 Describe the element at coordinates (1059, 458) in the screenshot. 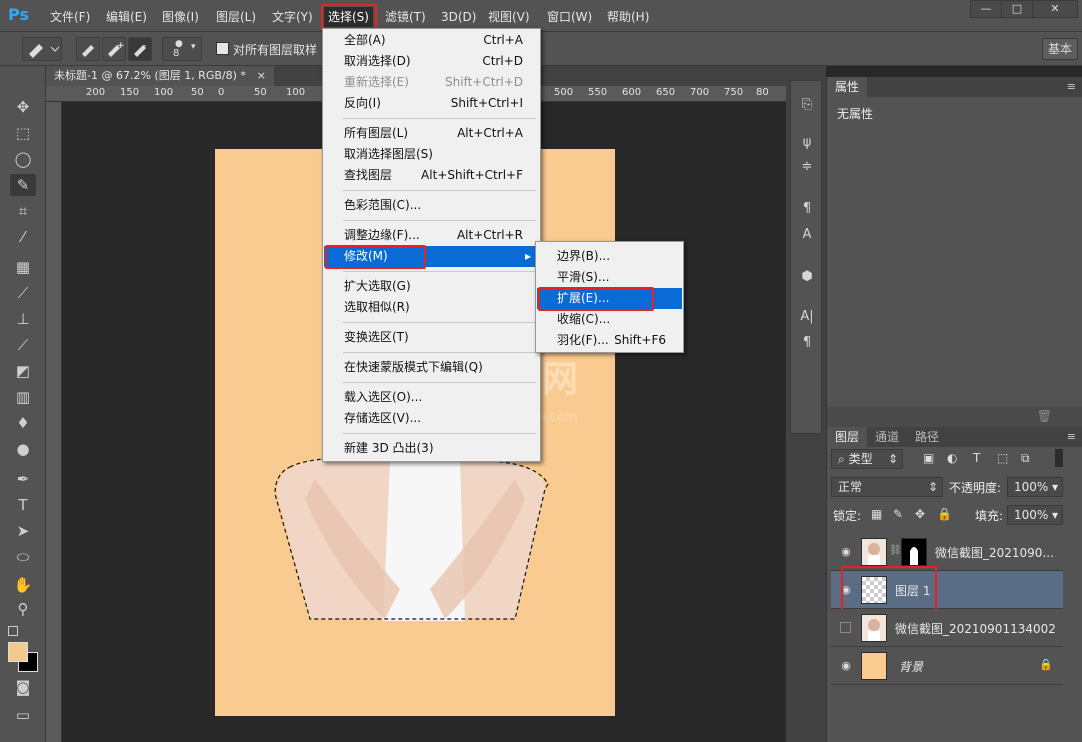

I see `filter-toggle` at that location.